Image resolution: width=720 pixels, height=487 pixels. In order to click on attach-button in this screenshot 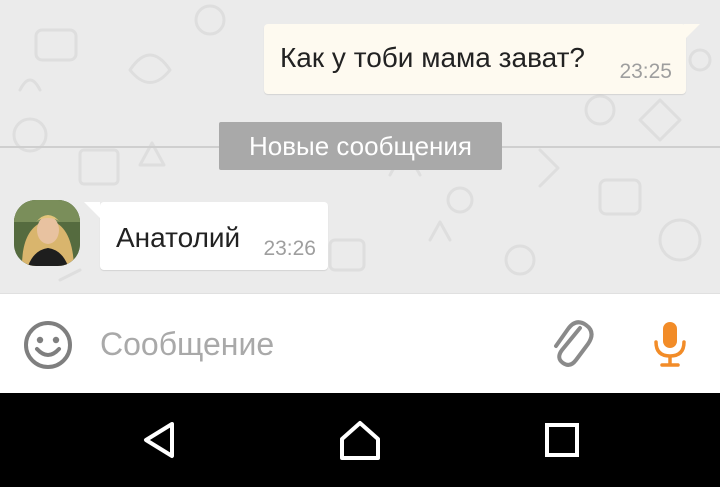, I will do `click(571, 344)`.